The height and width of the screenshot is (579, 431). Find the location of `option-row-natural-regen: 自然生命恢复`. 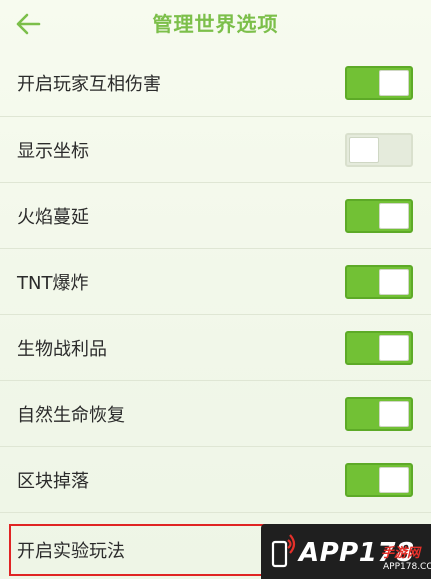

option-row-natural-regen: 自然生命恢复 is located at coordinates (215, 414).